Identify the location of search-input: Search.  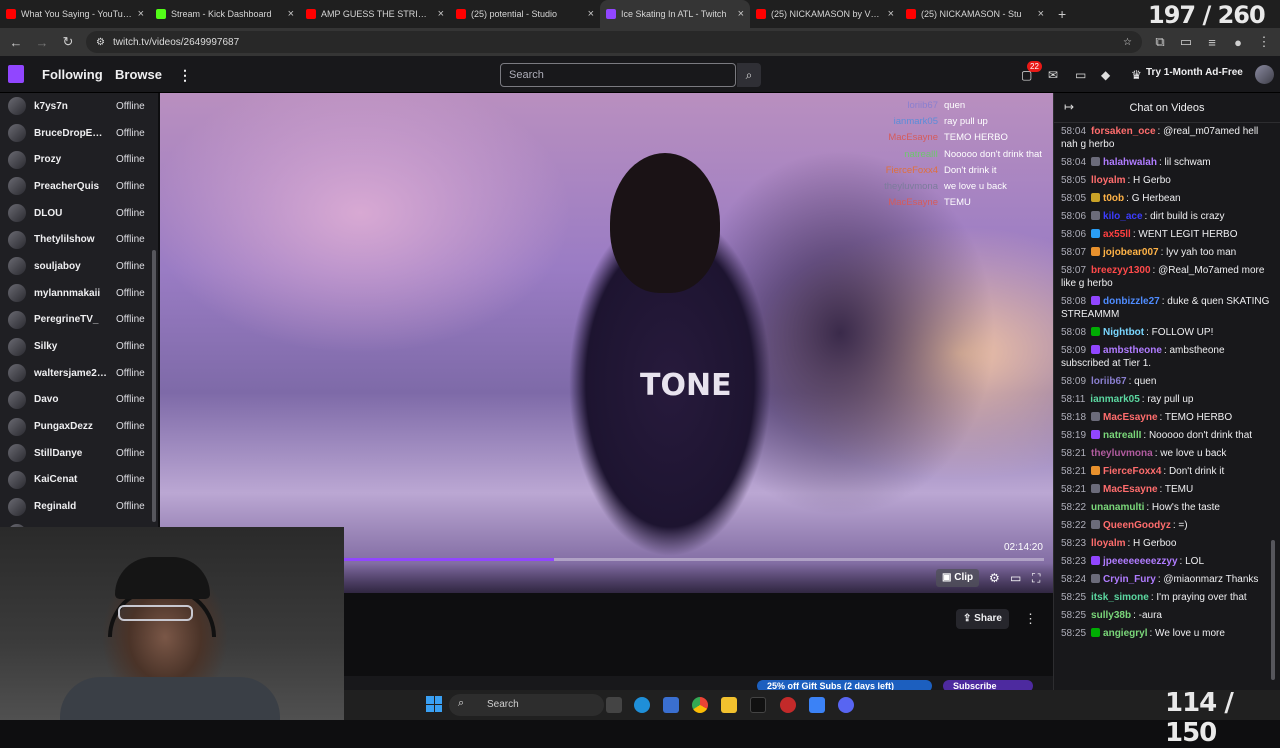
(618, 75).